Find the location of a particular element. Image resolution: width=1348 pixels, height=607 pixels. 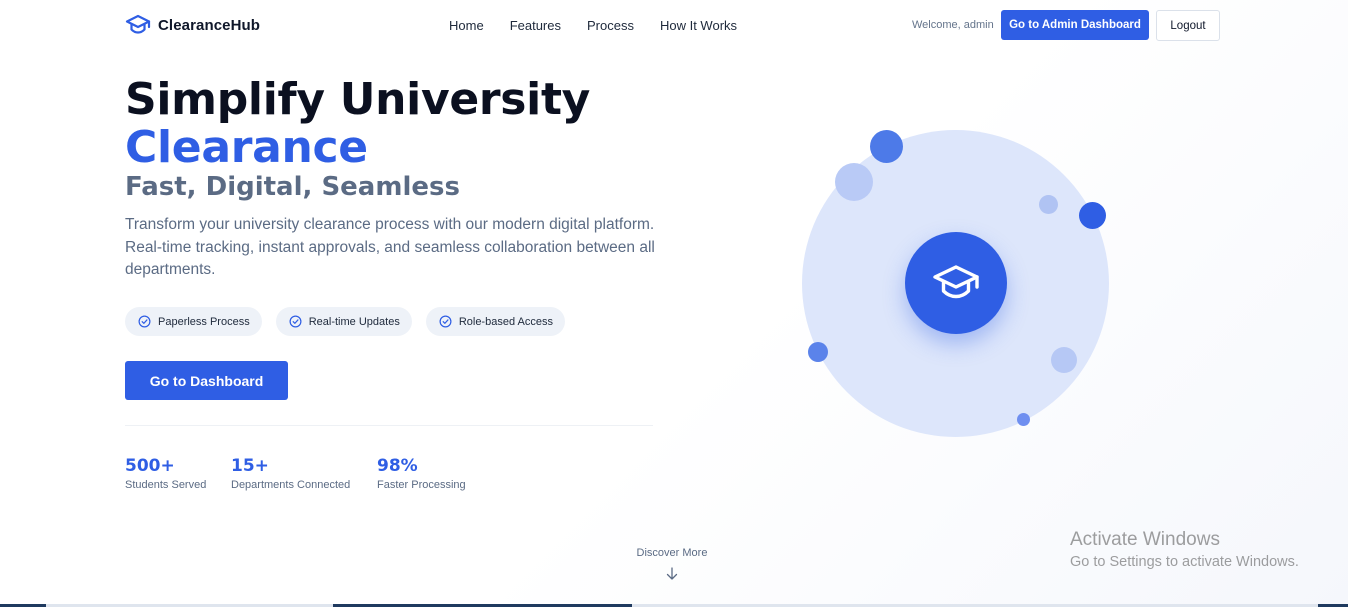

discover-more-label: Discover More is located at coordinates (672, 553).